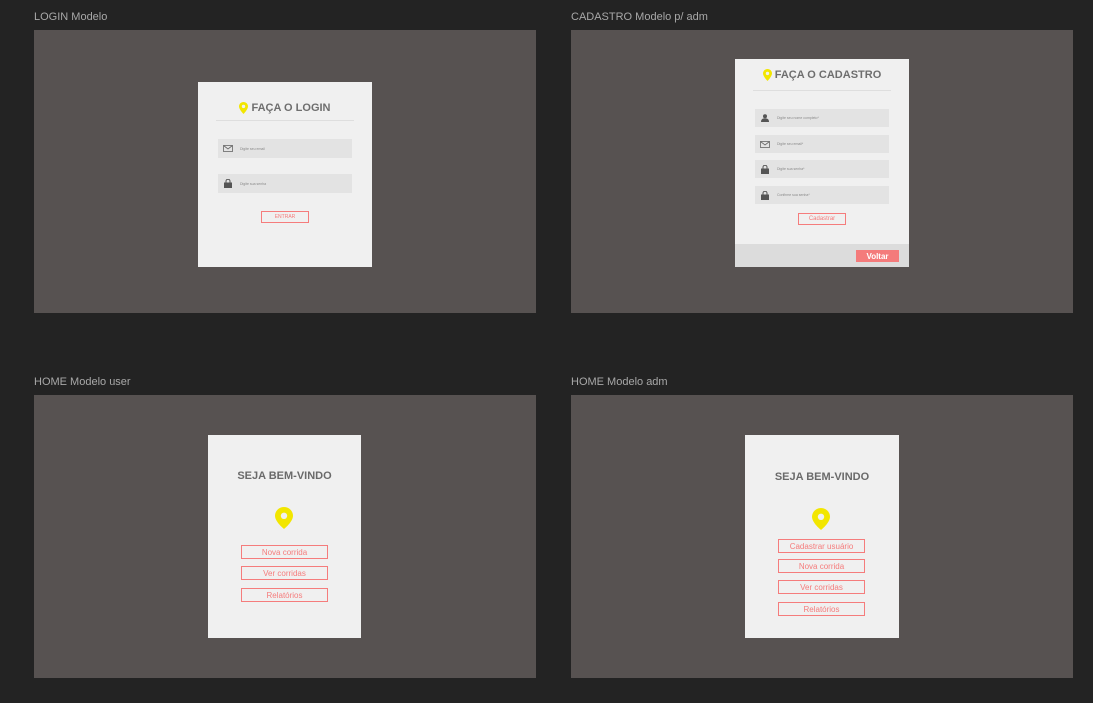  What do you see at coordinates (285, 183) in the screenshot?
I see `password-field: Digite sua senha` at bounding box center [285, 183].